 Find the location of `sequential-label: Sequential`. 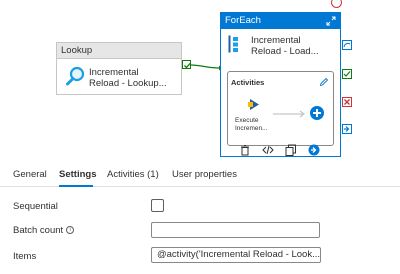

sequential-label: Sequential is located at coordinates (35, 206).